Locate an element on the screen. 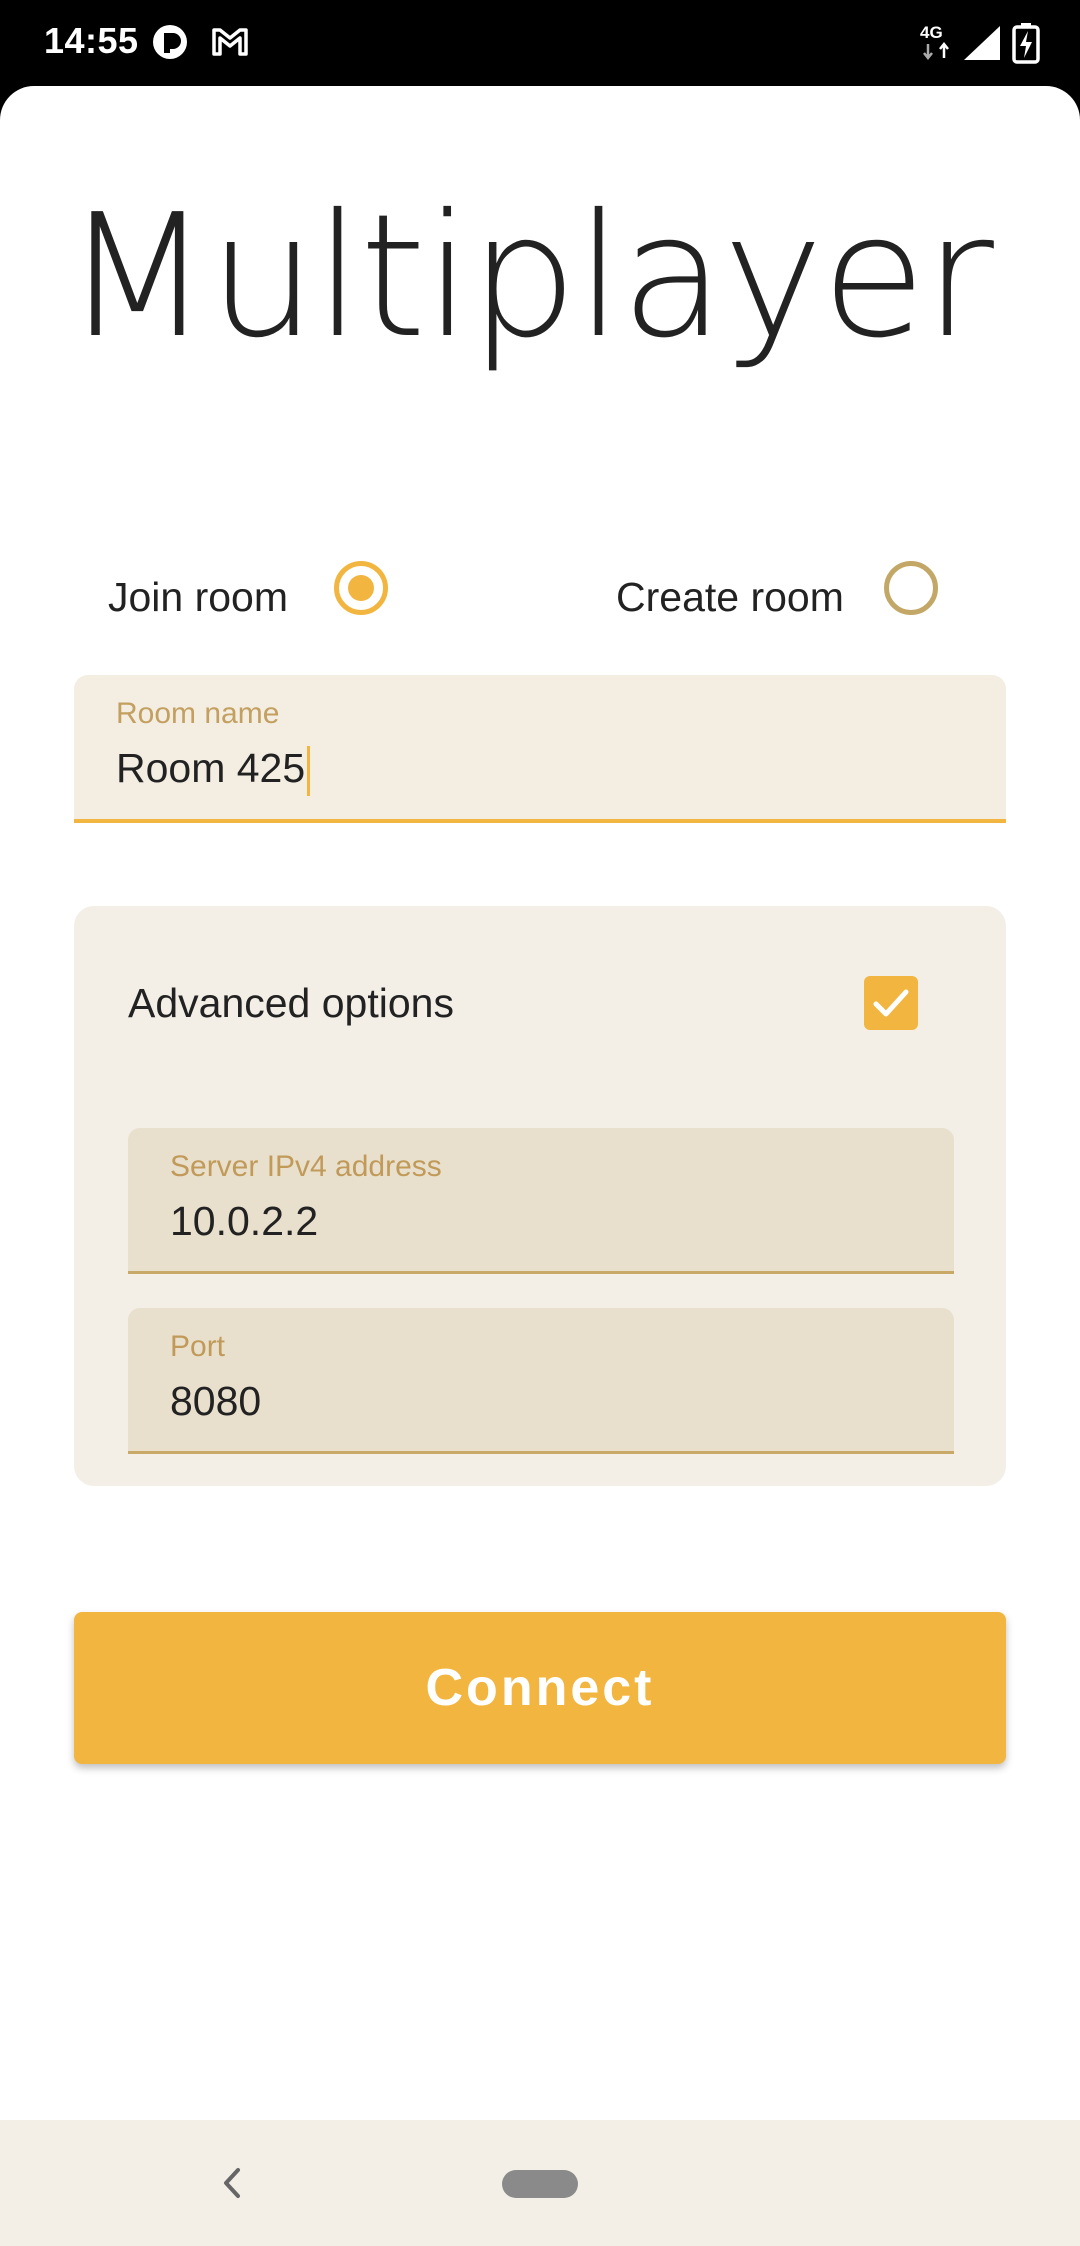 The image size is (1080, 2246). navigation-bar is located at coordinates (540, 2183).